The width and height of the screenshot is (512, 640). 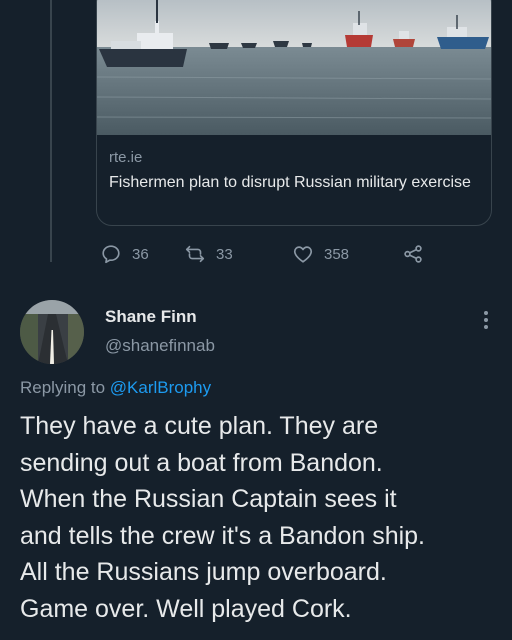 I want to click on reply-icon, so click(x=111, y=254).